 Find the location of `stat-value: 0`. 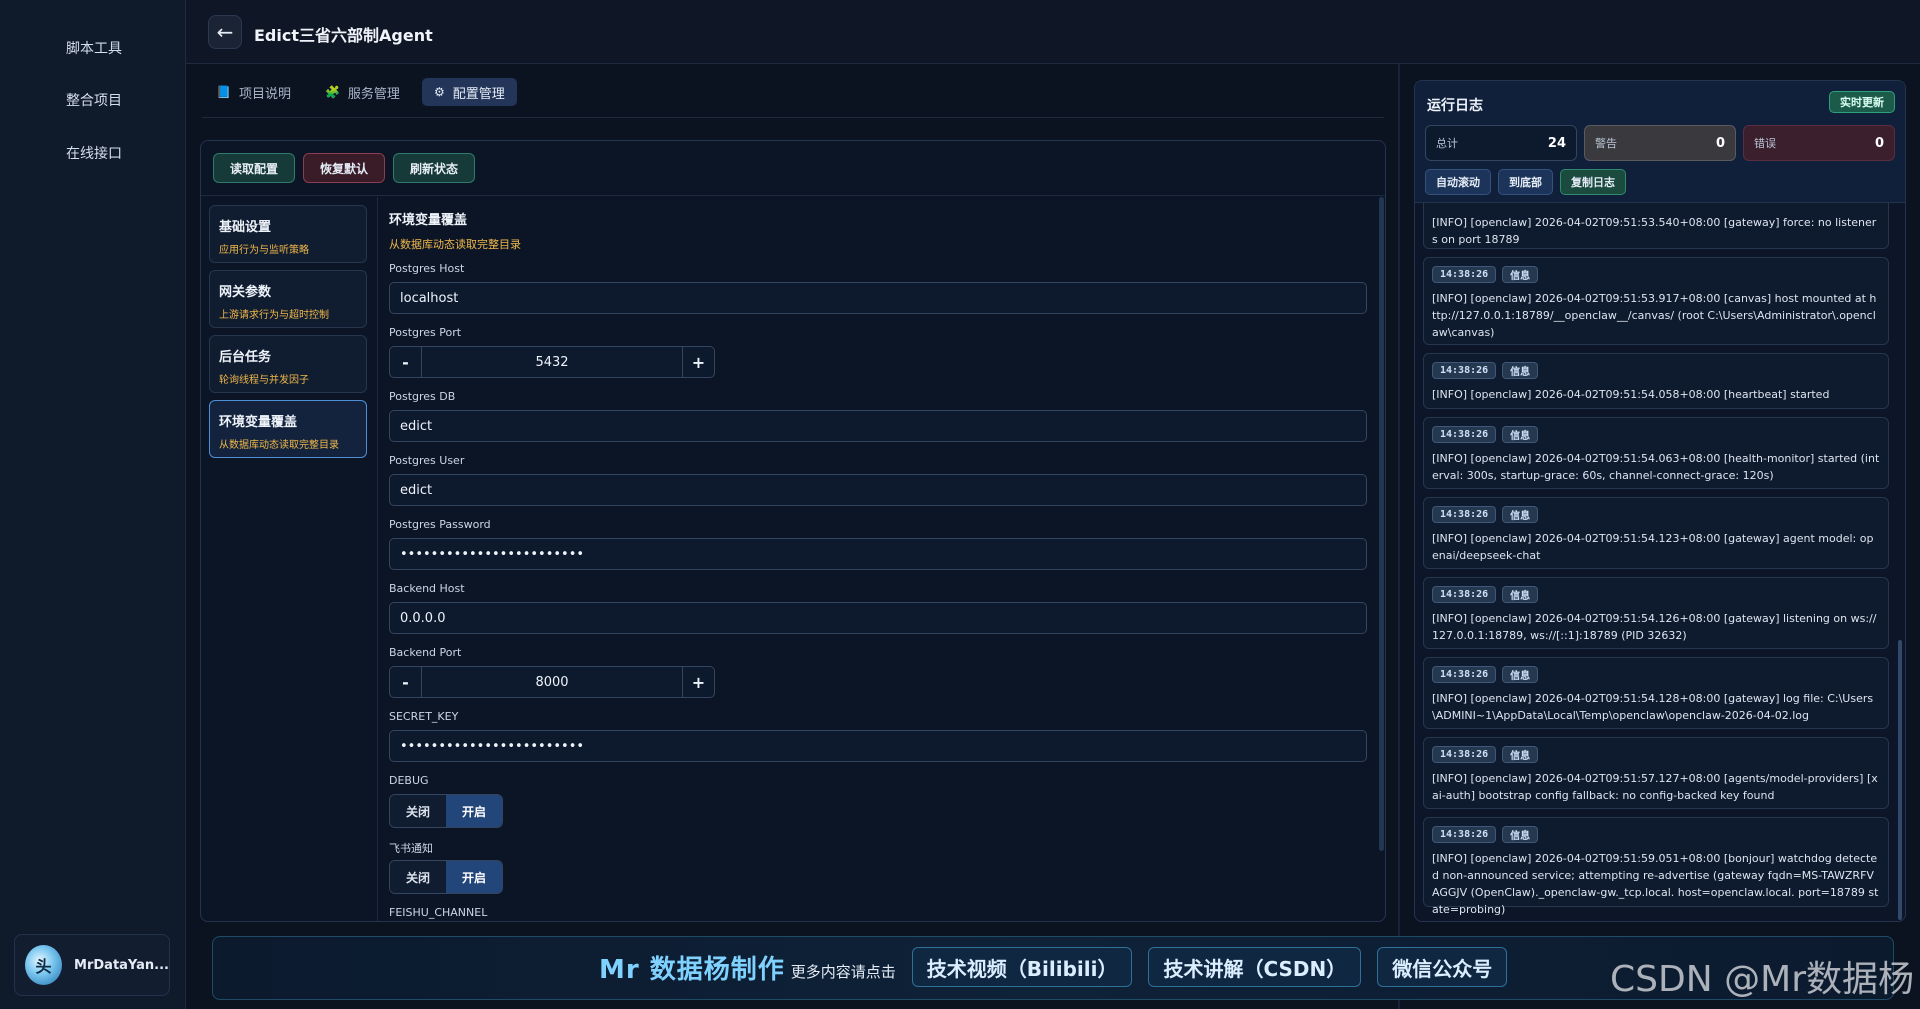

stat-value: 0 is located at coordinates (1720, 143).